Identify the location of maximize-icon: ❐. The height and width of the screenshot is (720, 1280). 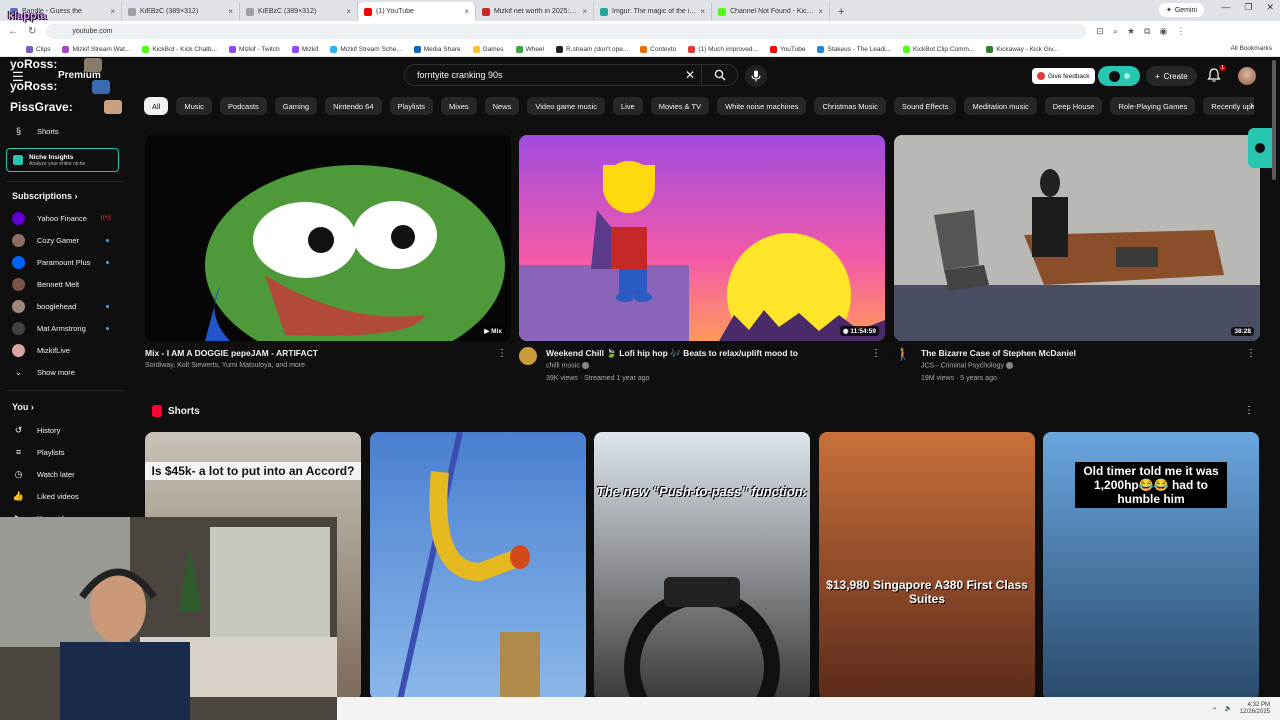
(1248, 7).